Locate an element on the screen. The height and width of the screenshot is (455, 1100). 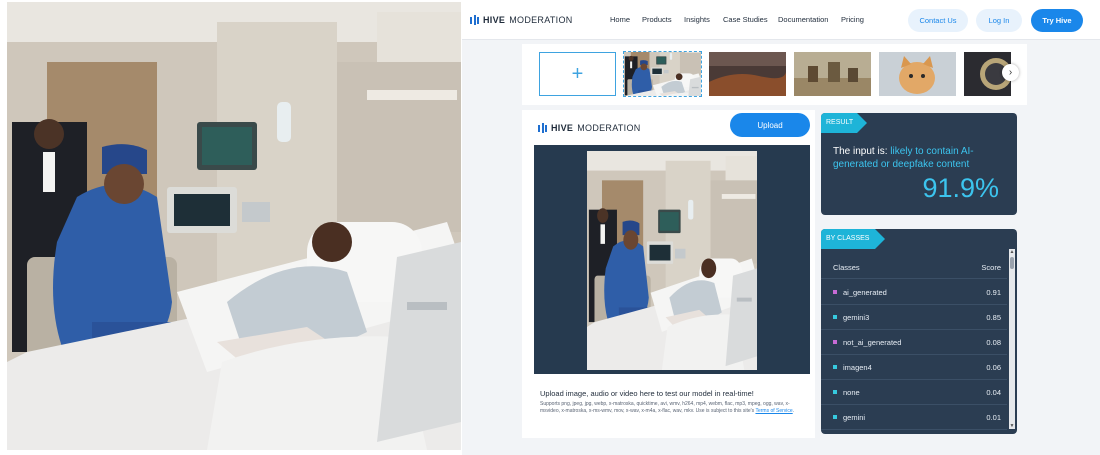
chevron-right-icon: › is located at coordinates (1010, 72).